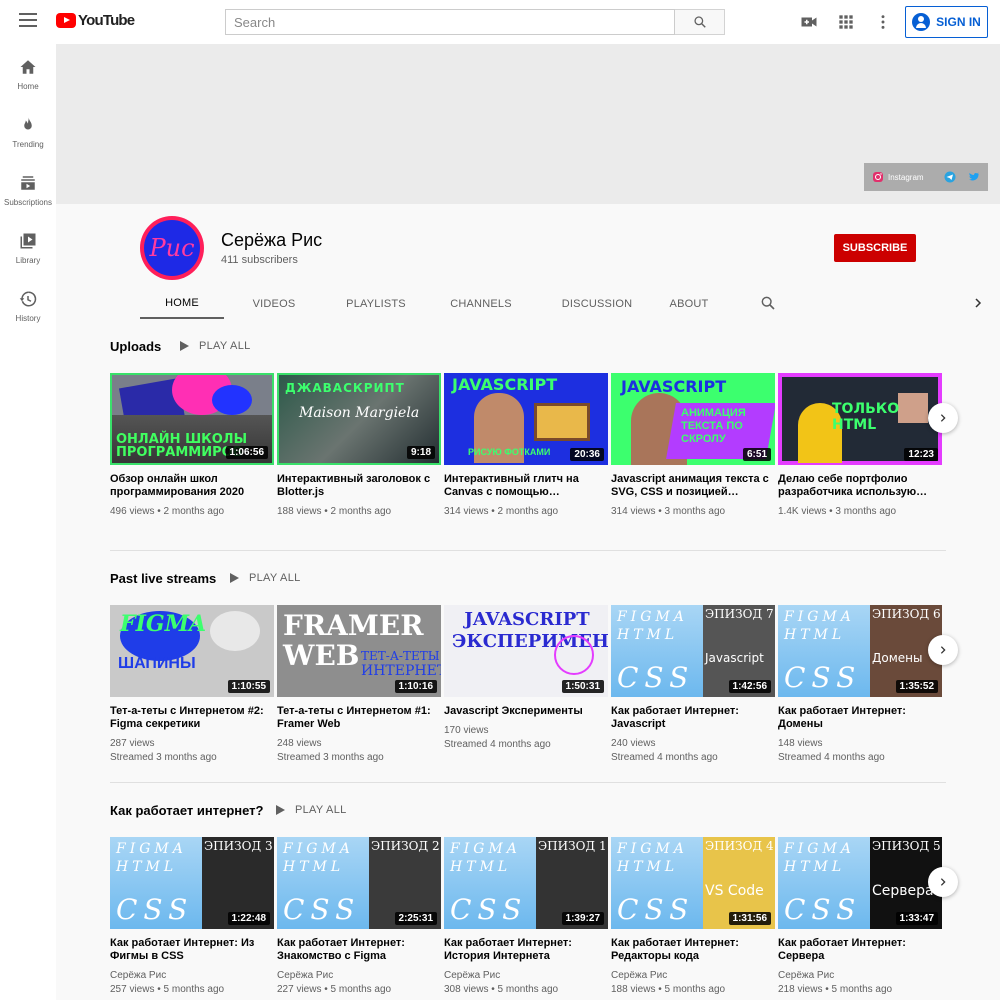  Describe the element at coordinates (860, 718) in the screenshot. I see `video-title: Как работает Интернет: Домены` at that location.